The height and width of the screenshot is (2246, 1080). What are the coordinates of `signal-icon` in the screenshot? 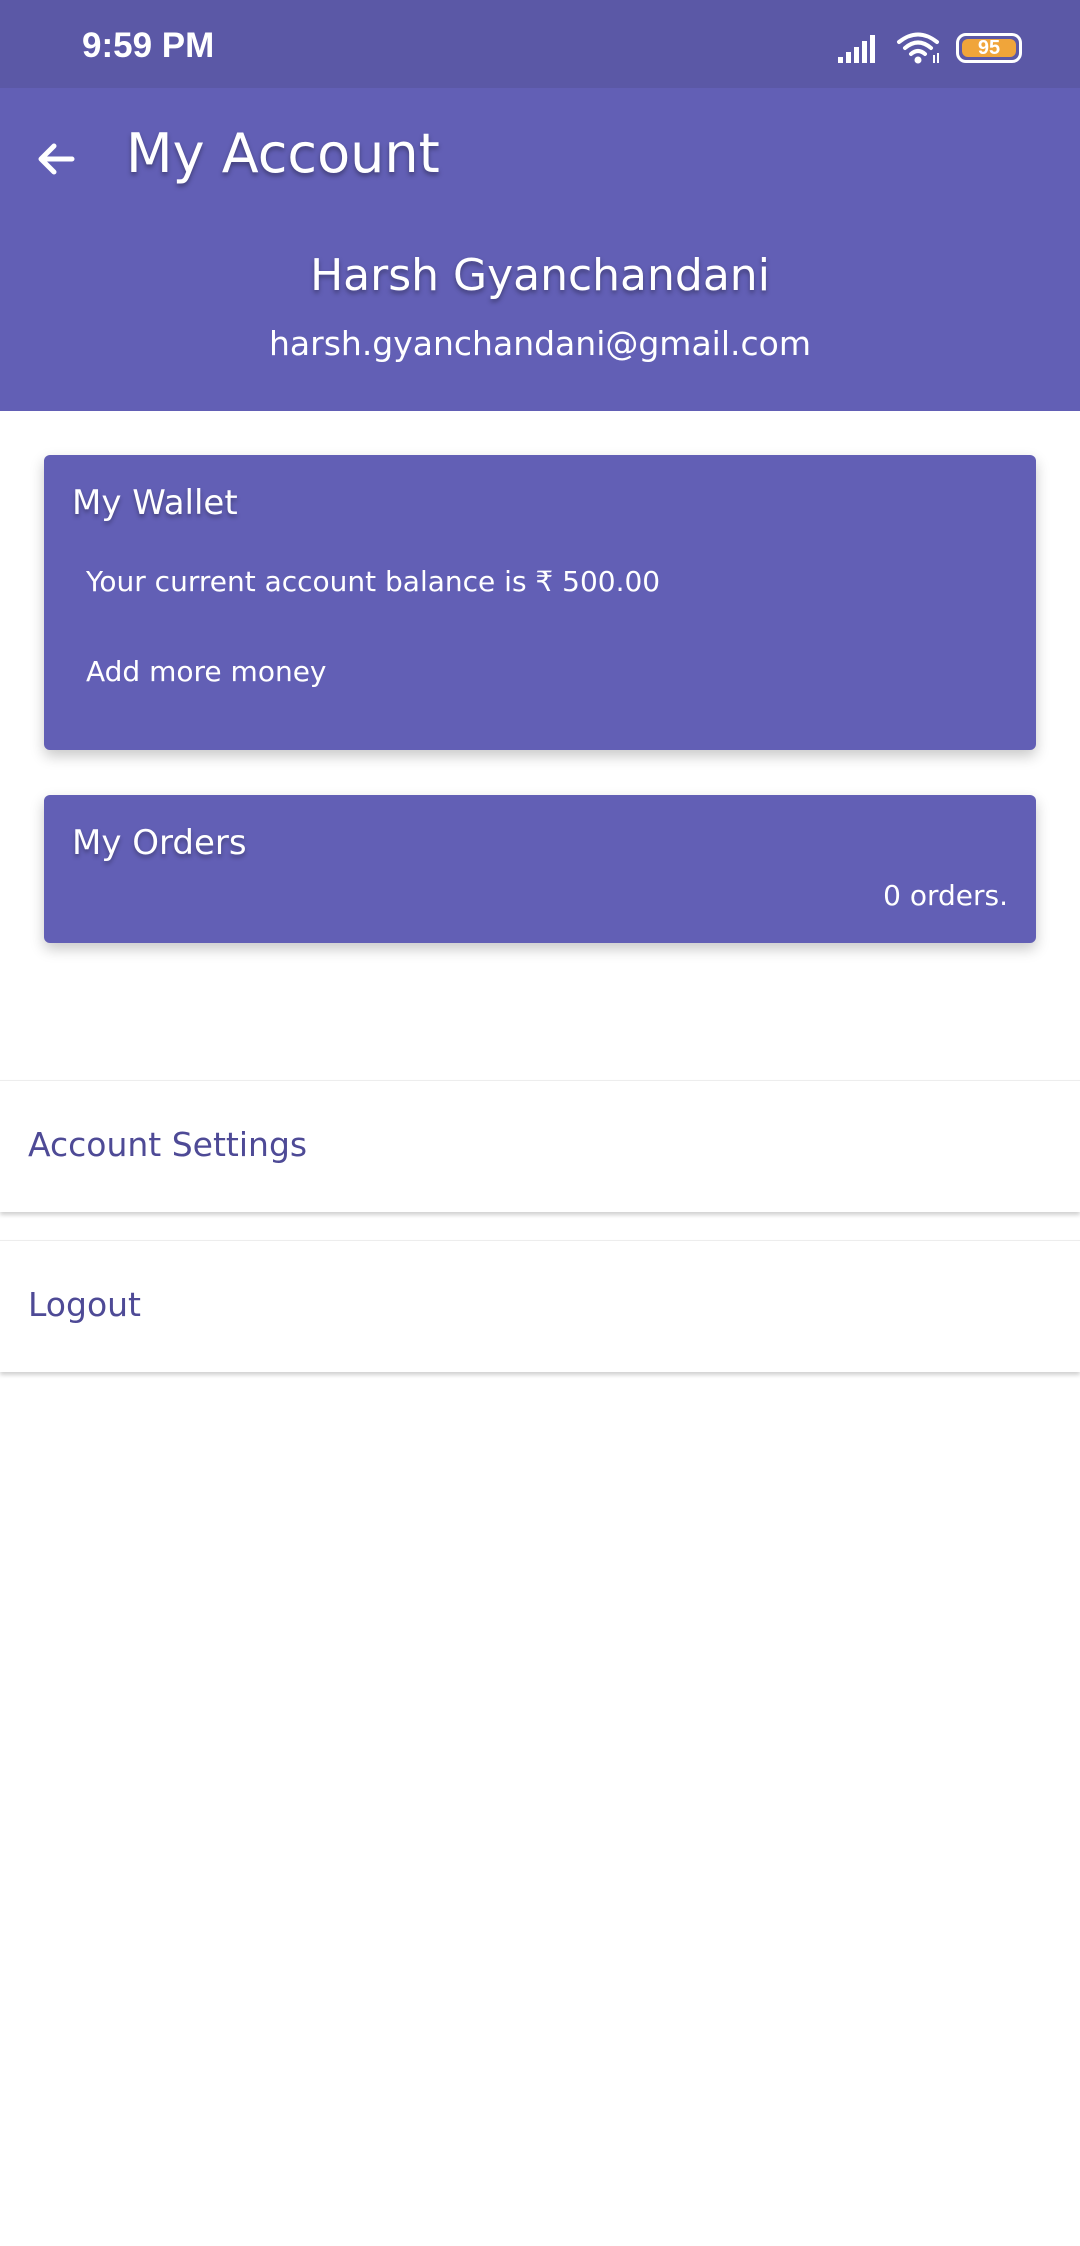 It's located at (856, 49).